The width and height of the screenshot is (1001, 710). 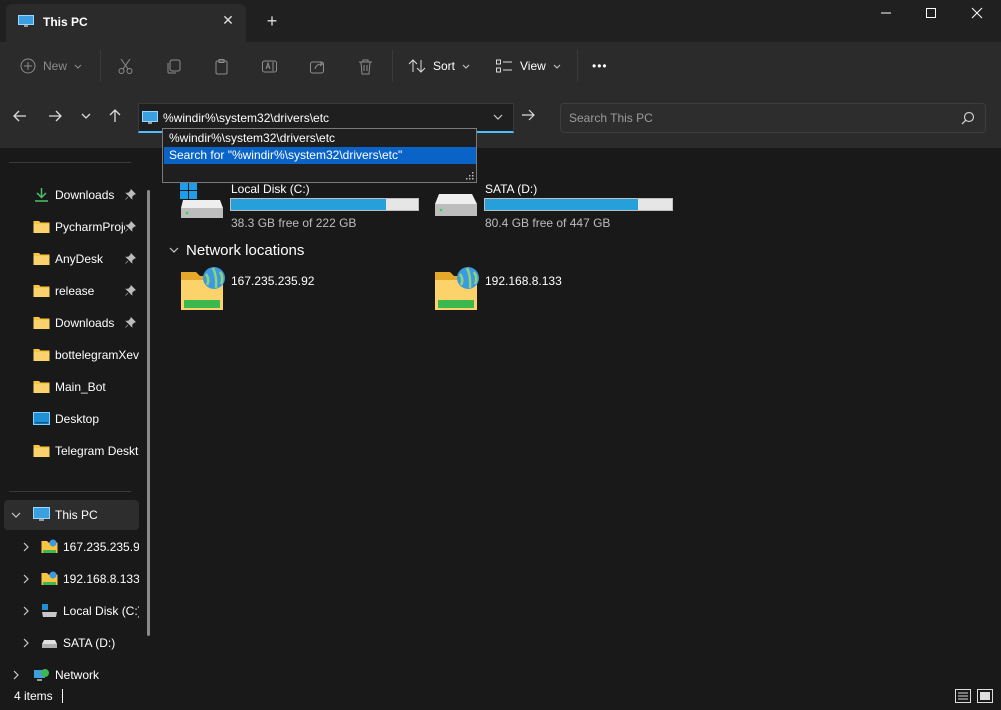 What do you see at coordinates (228, 20) in the screenshot?
I see `close-tab-button: ✕` at bounding box center [228, 20].